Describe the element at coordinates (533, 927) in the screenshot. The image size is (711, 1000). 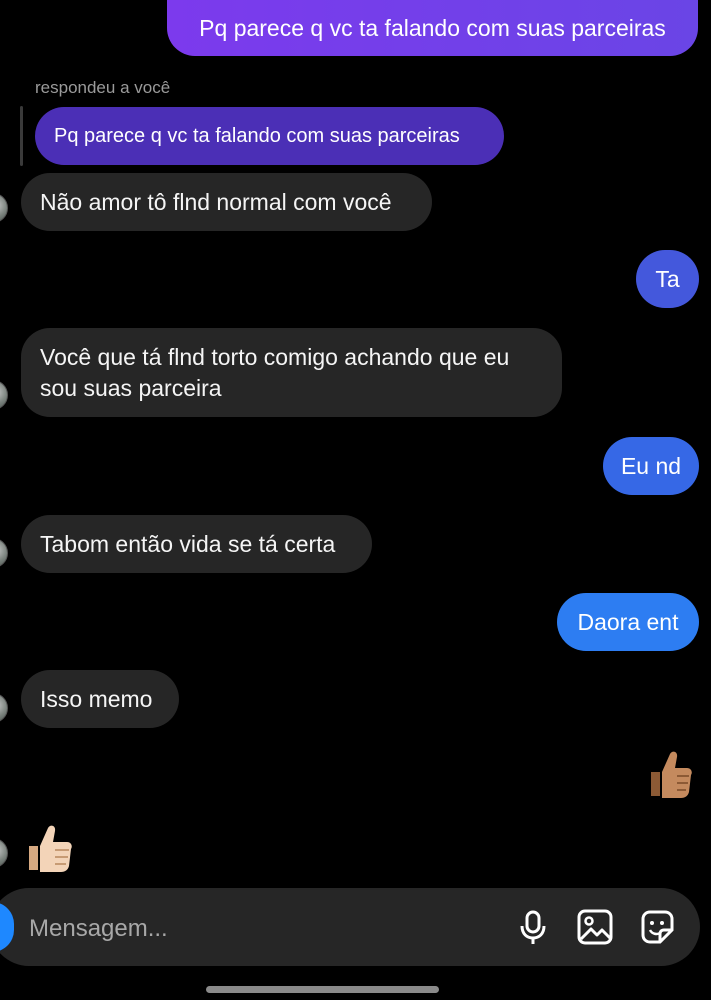
I see `microphone-icon` at that location.